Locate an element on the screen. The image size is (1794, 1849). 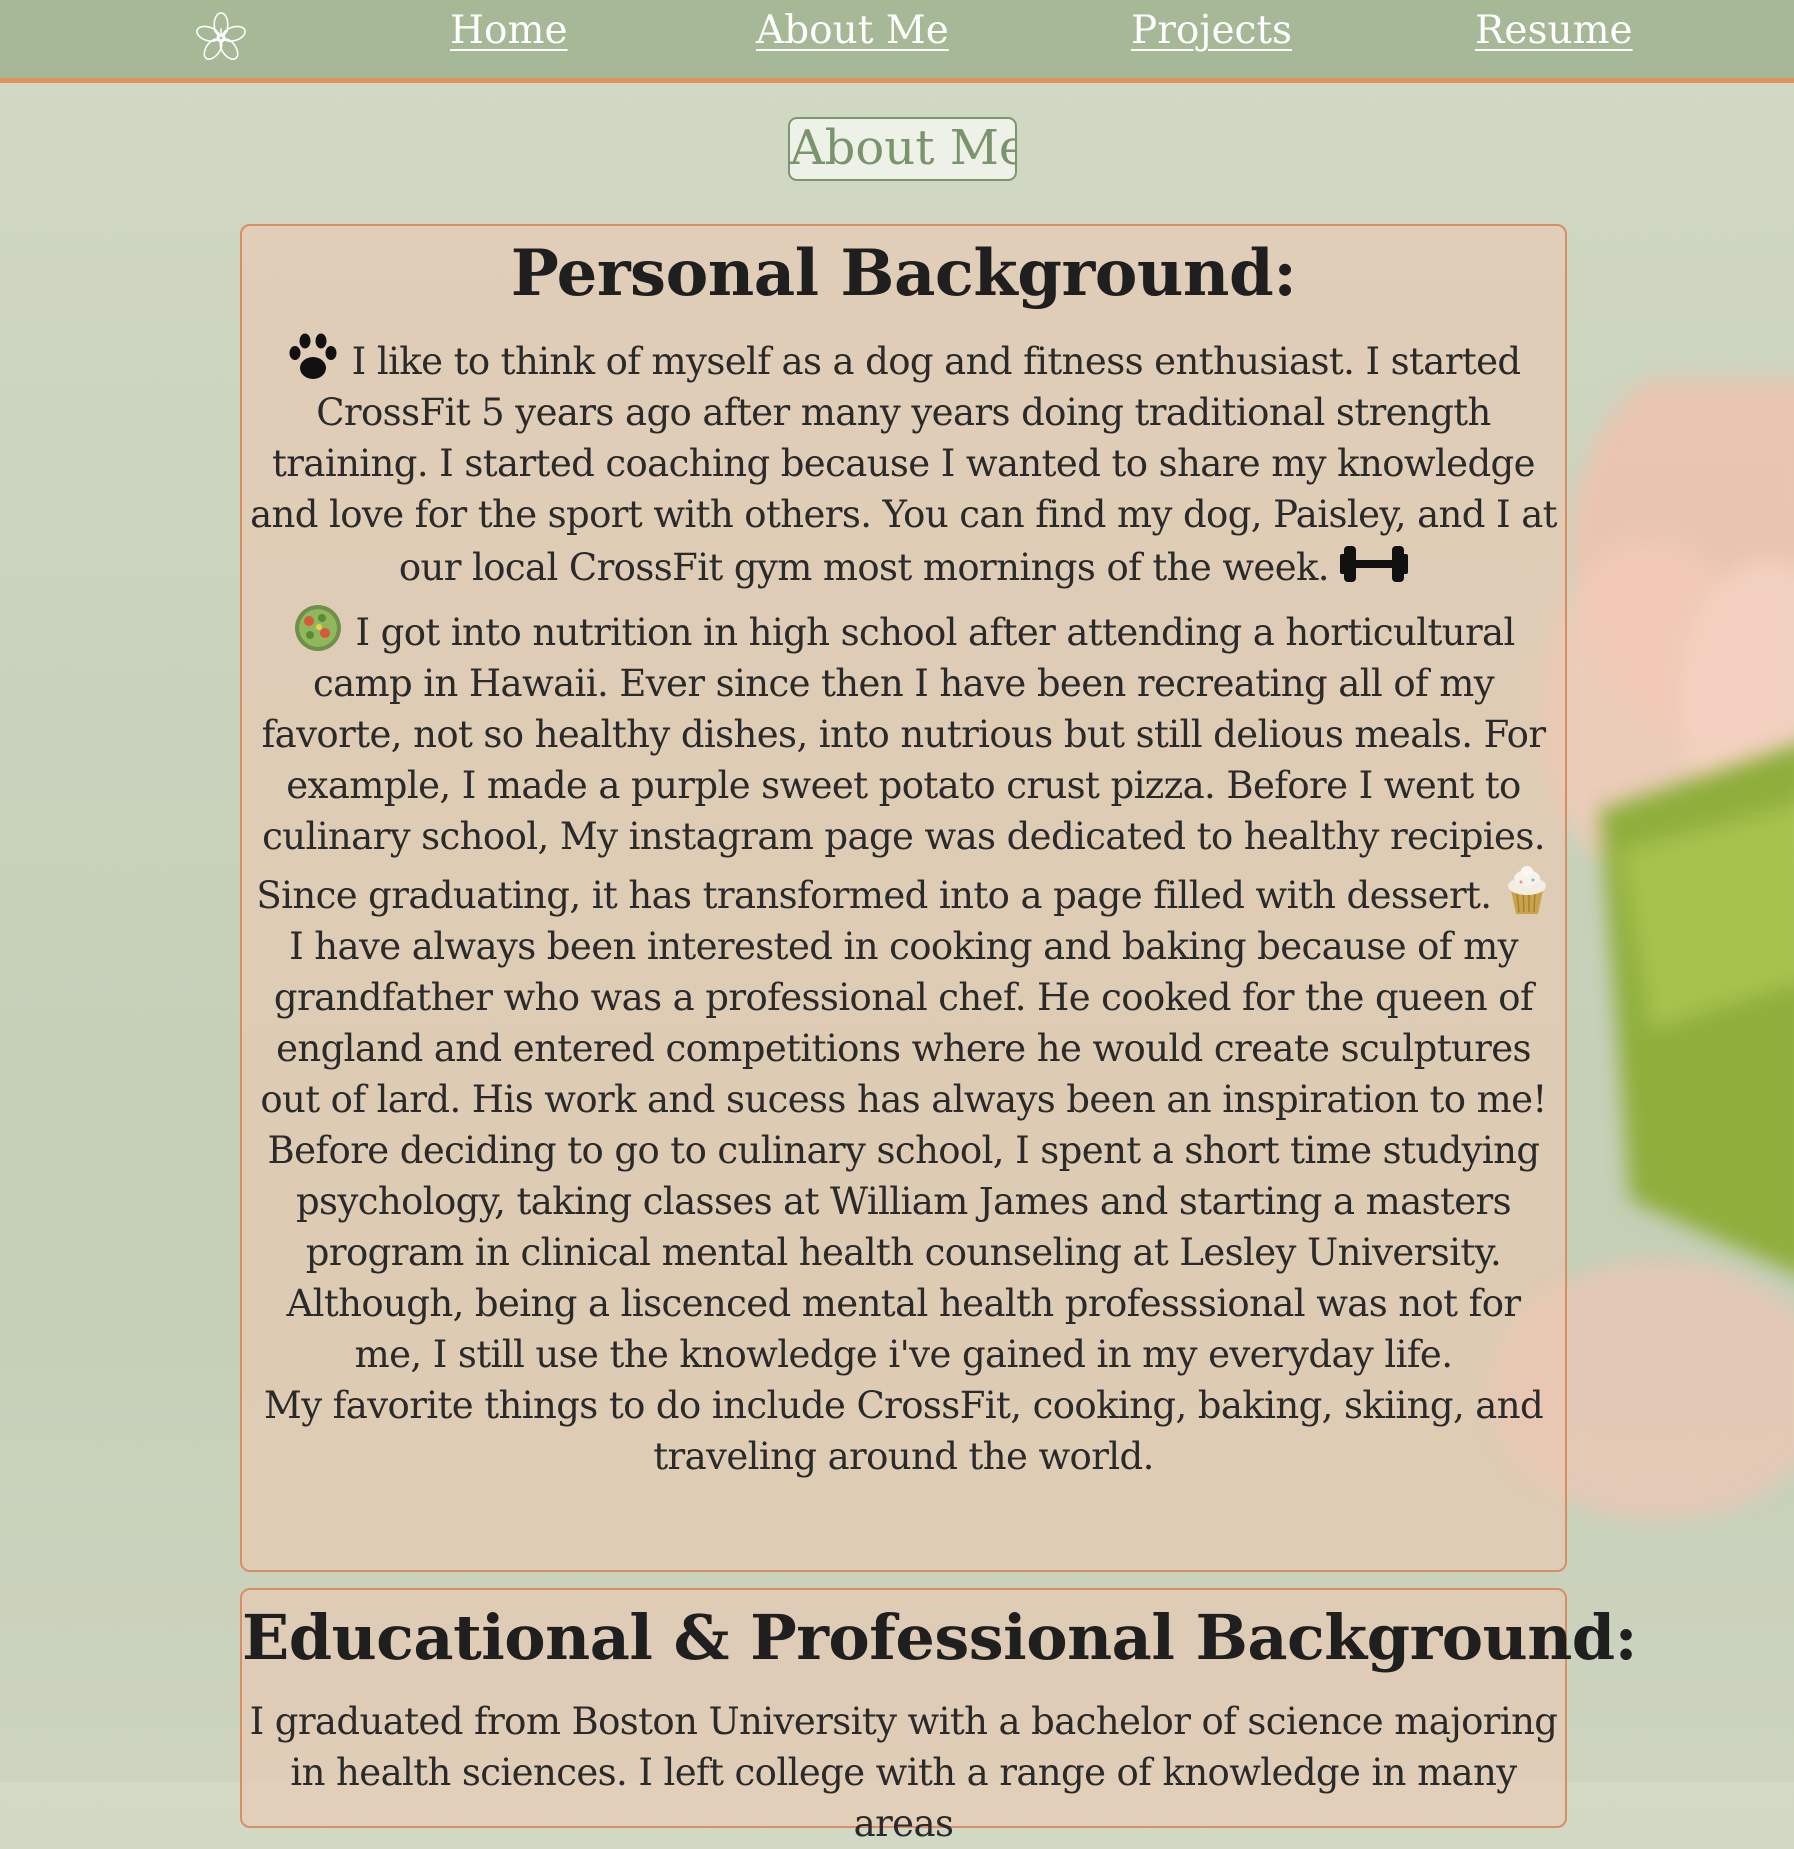
education-background-heading: Educational & Professional Background: is located at coordinates (940, 1637).